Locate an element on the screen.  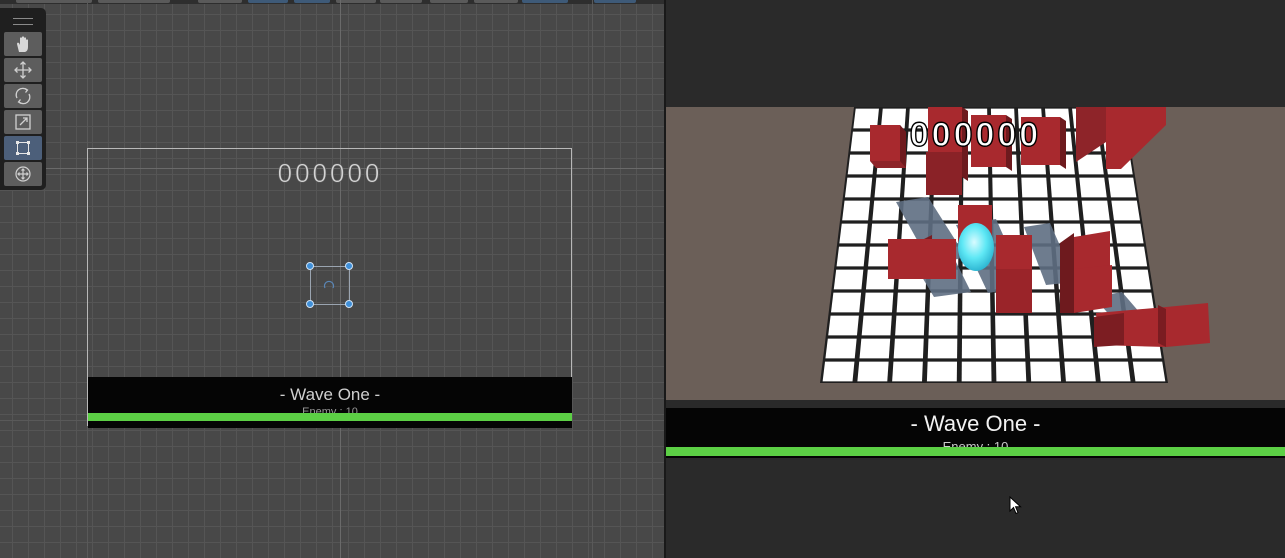
game-wave-banner: - Wave One - Enemy : 10 is located at coordinates (975, 433).